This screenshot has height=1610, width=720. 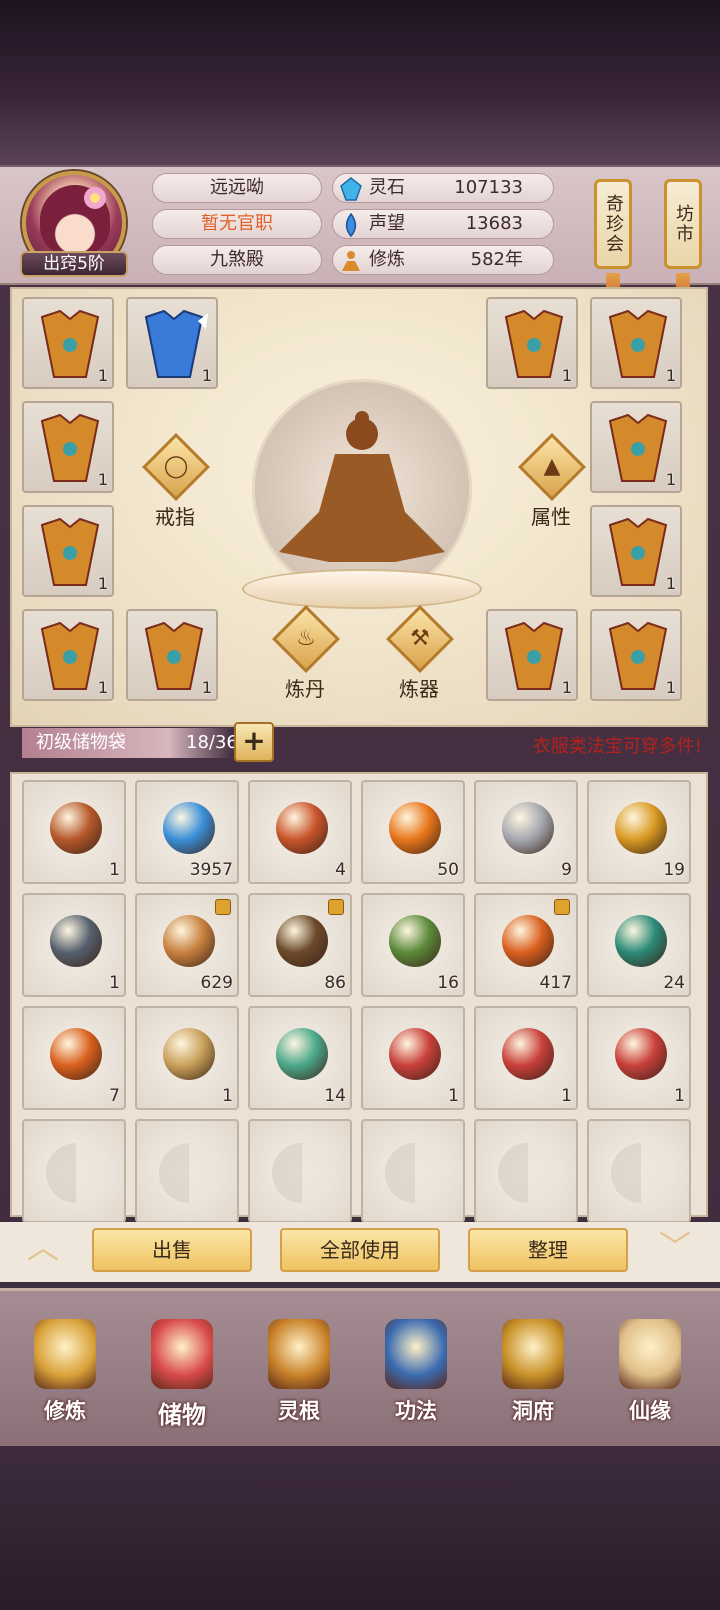 What do you see at coordinates (683, 224) in the screenshot?
I see `market-button: 坊市` at bounding box center [683, 224].